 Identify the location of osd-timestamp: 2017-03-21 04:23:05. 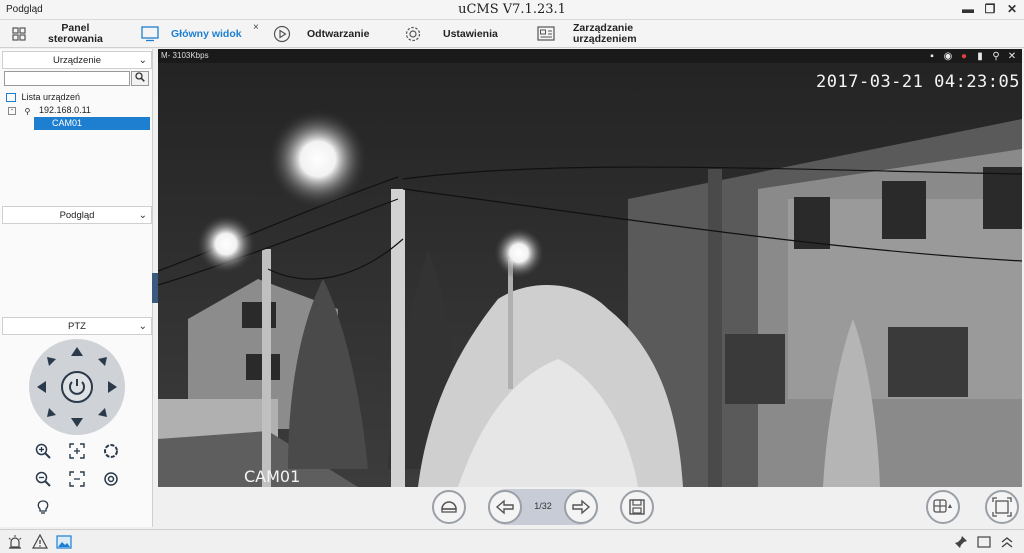
(918, 82).